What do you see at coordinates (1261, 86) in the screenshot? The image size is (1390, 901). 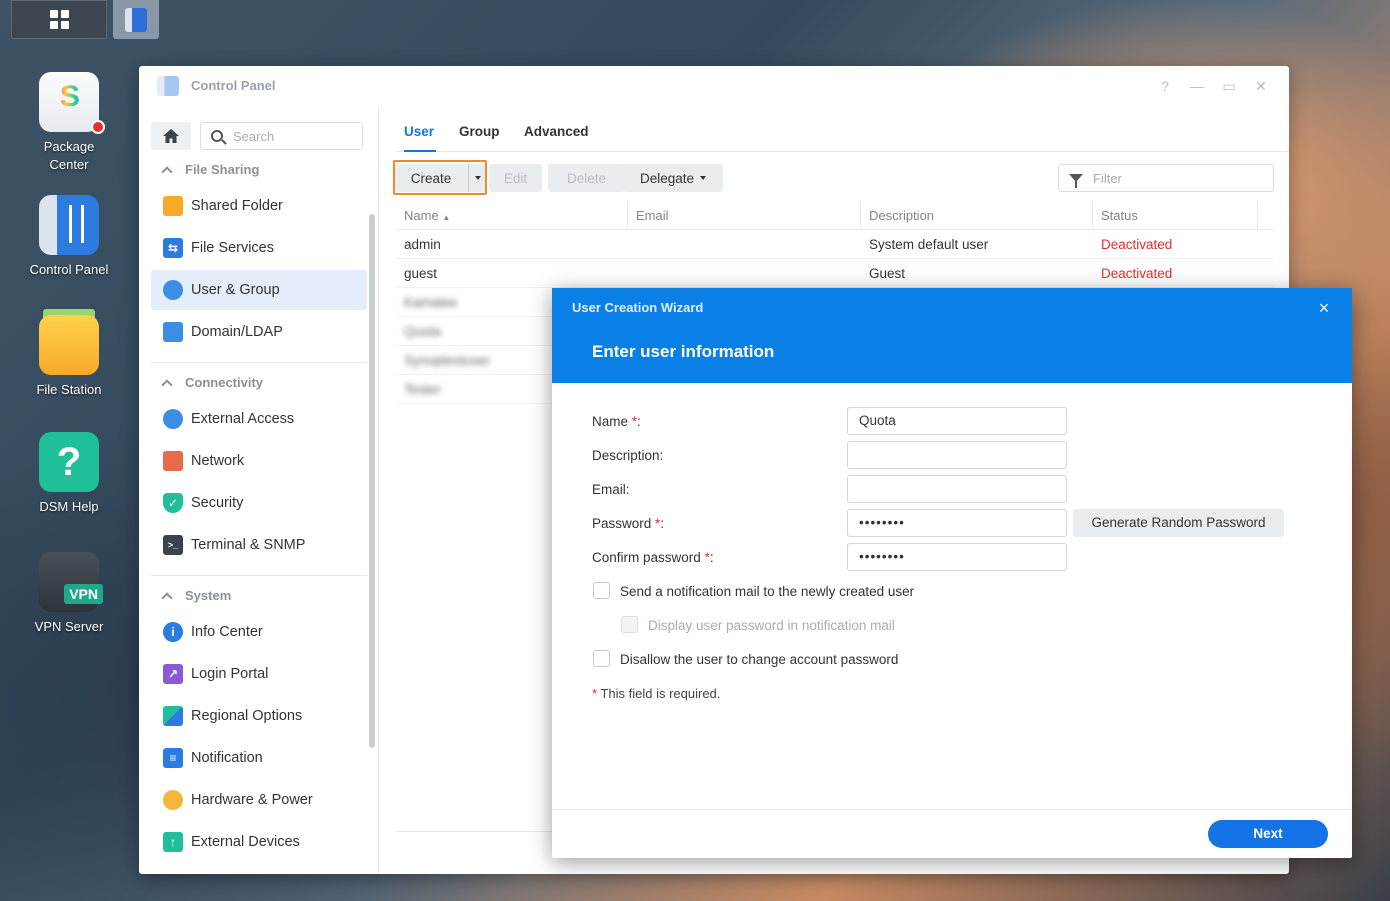 I see `close-button: ✕` at bounding box center [1261, 86].